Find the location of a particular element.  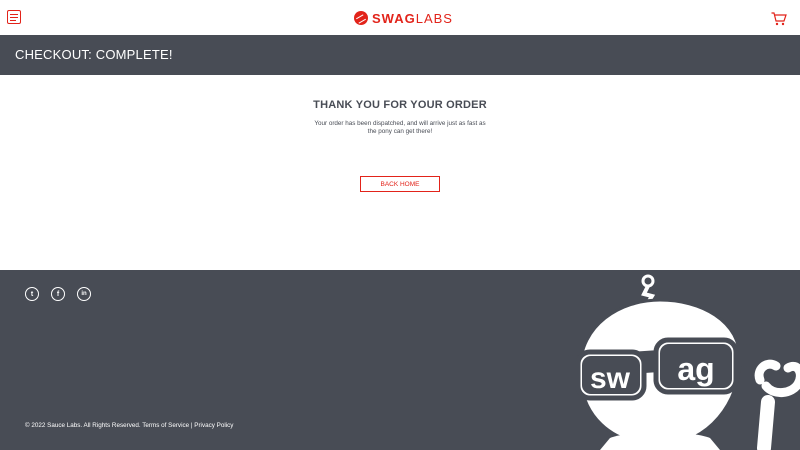

robot-glasses-left-text: sw is located at coordinates (610, 378).